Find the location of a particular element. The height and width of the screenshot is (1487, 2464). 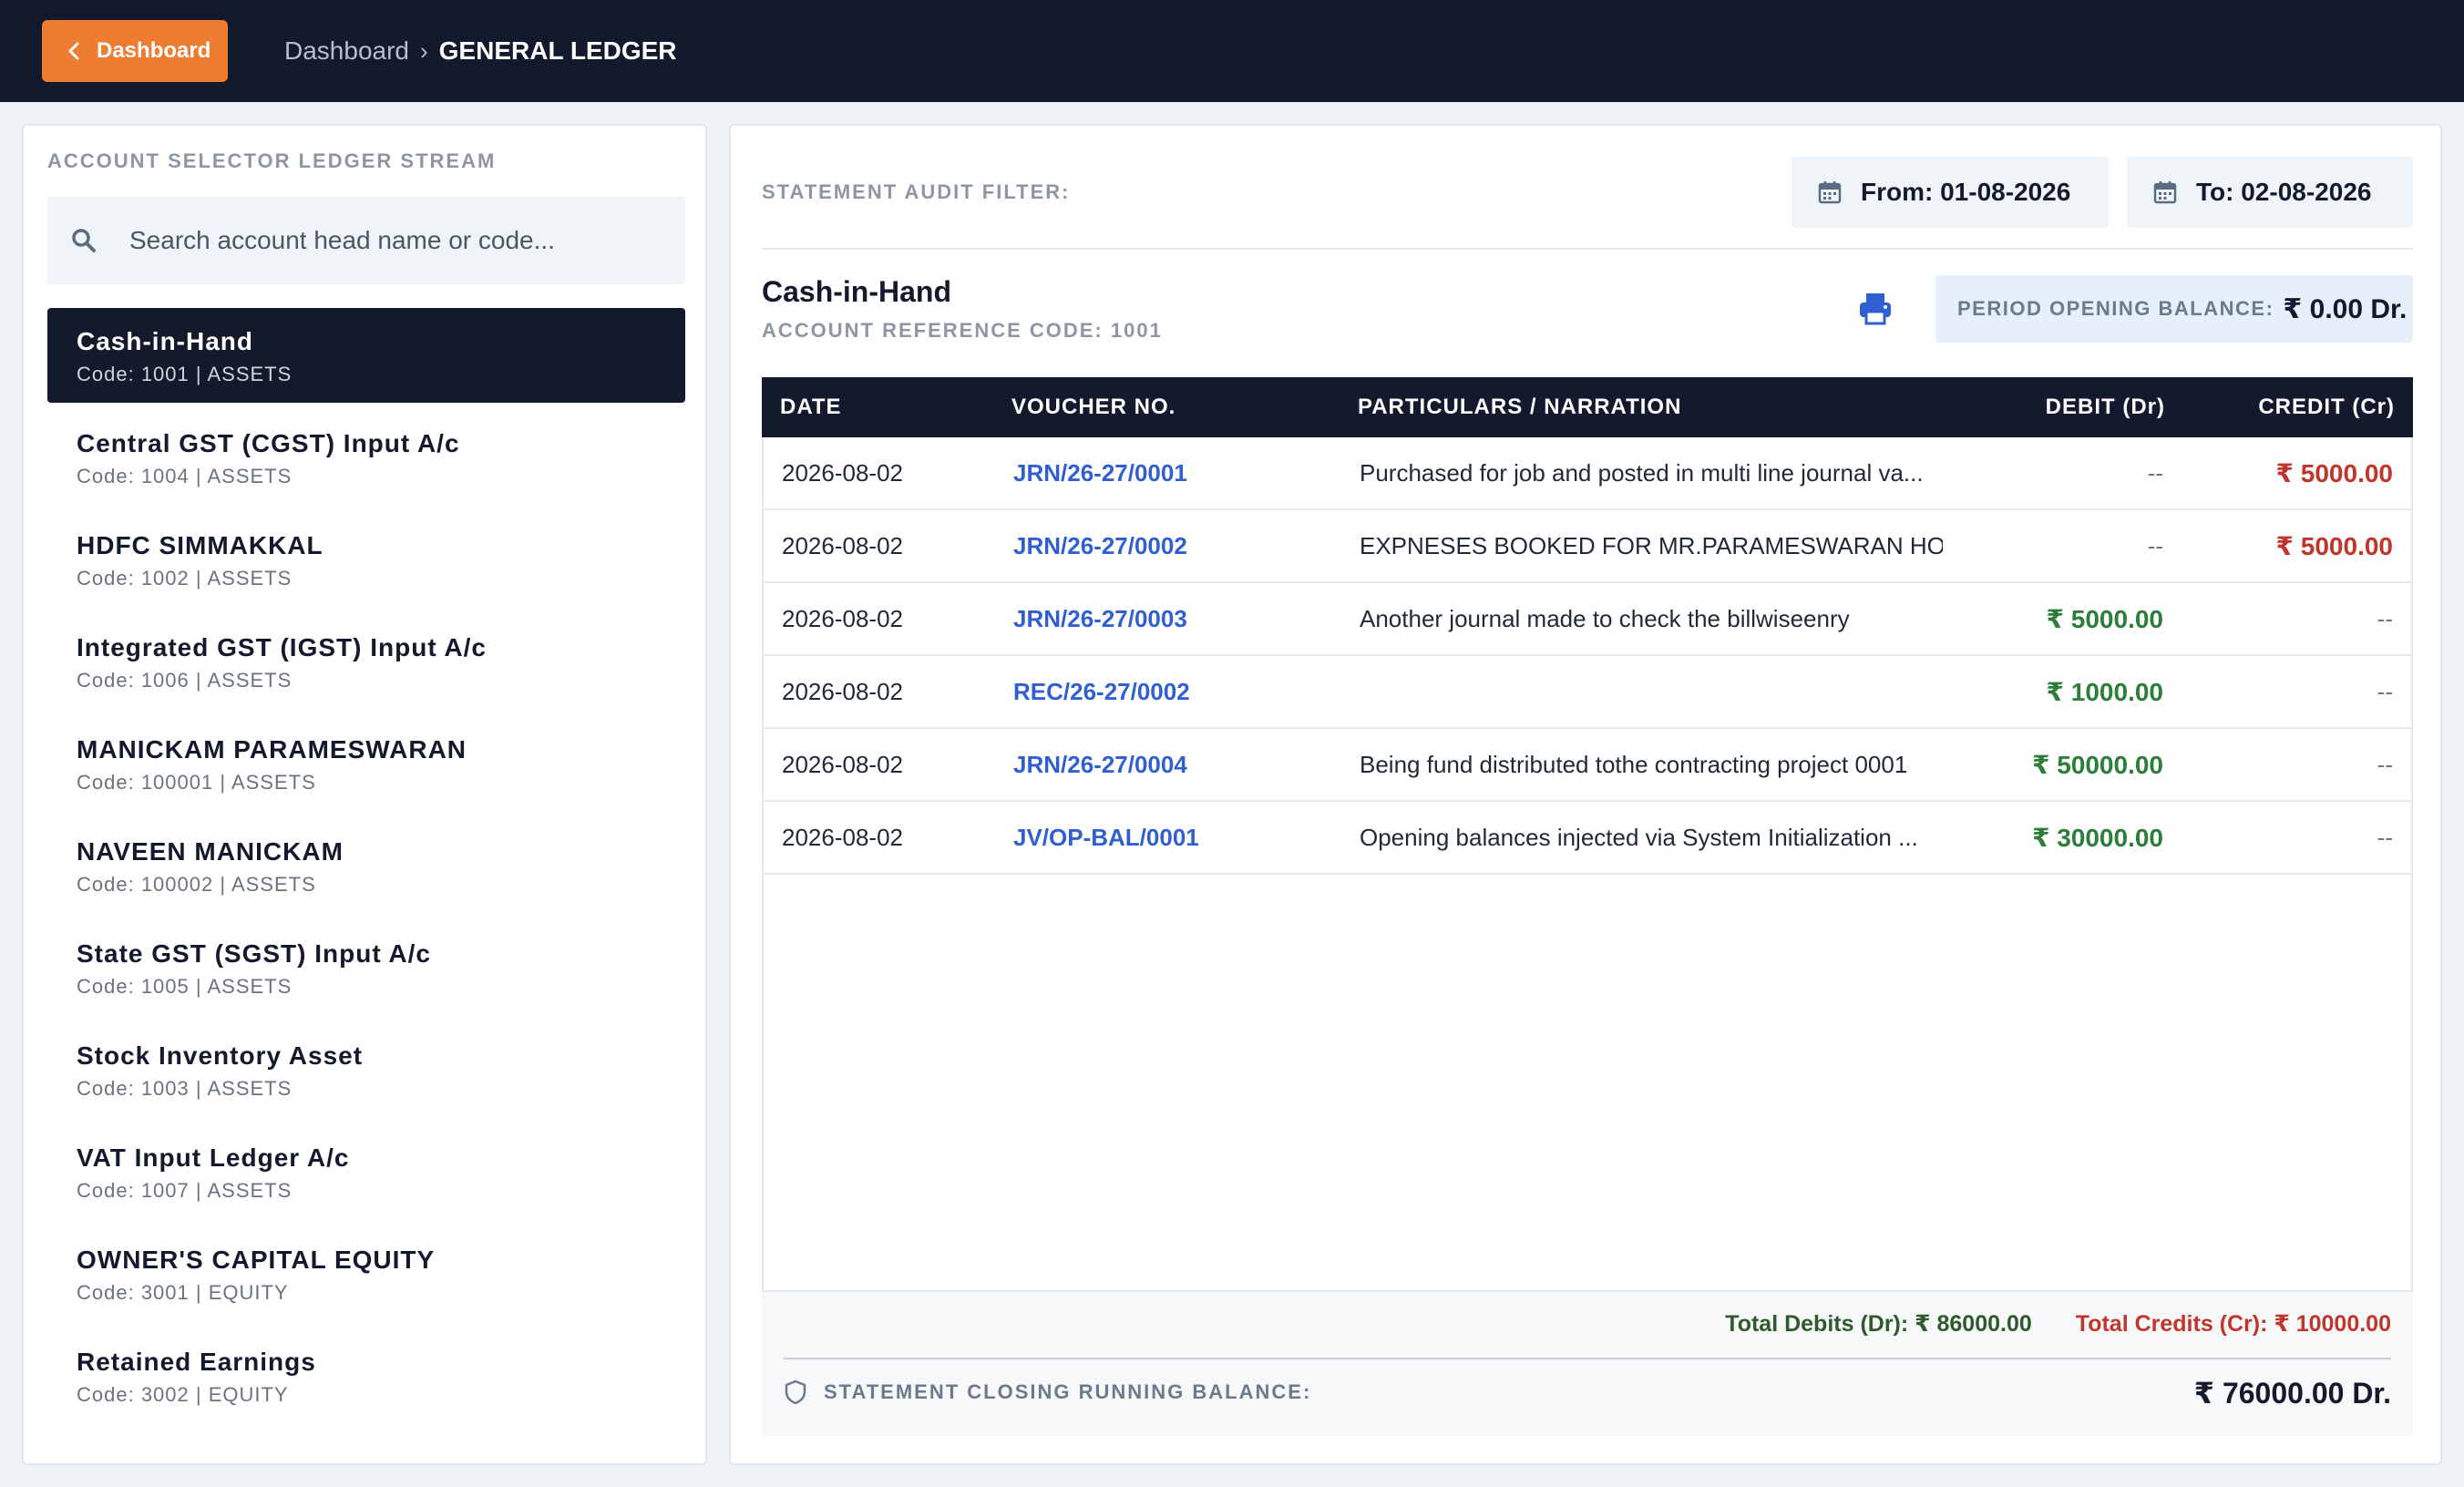

opening-balance-label: PERIOD OPENING BALANCE: is located at coordinates (2115, 308).